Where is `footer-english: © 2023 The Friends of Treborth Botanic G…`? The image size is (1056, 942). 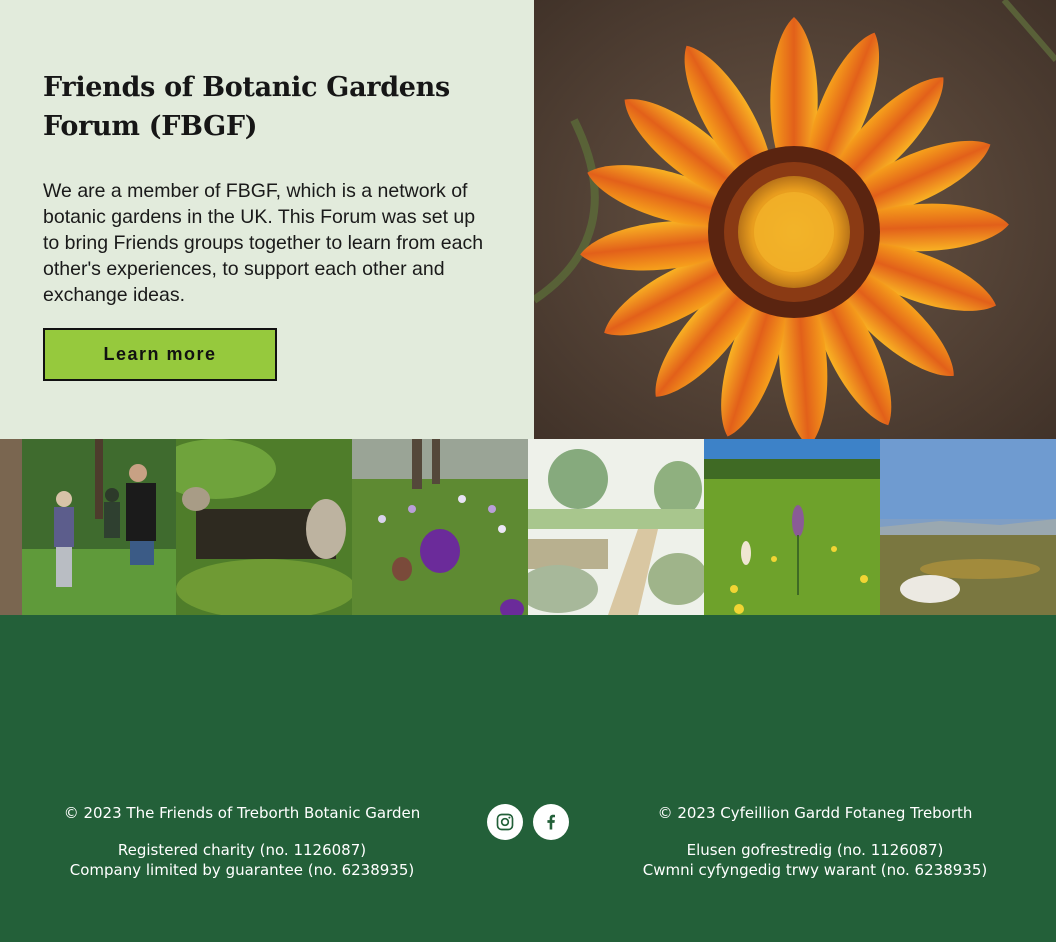
footer-english: © 2023 The Friends of Treborth Botanic G… is located at coordinates (242, 841).